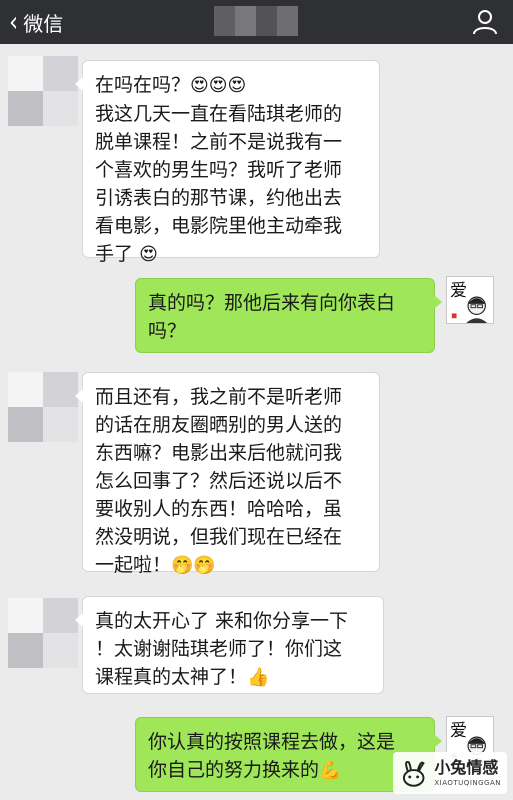  I want to click on message-line: 我这几天一直在看陆琪老师的, so click(219, 114).